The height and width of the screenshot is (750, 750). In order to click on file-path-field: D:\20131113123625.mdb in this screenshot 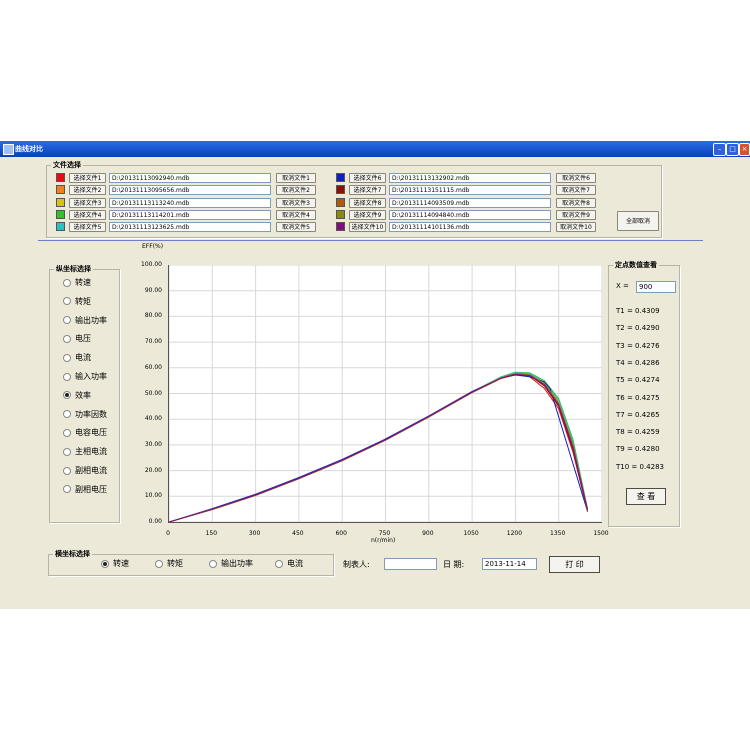, I will do `click(190, 227)`.